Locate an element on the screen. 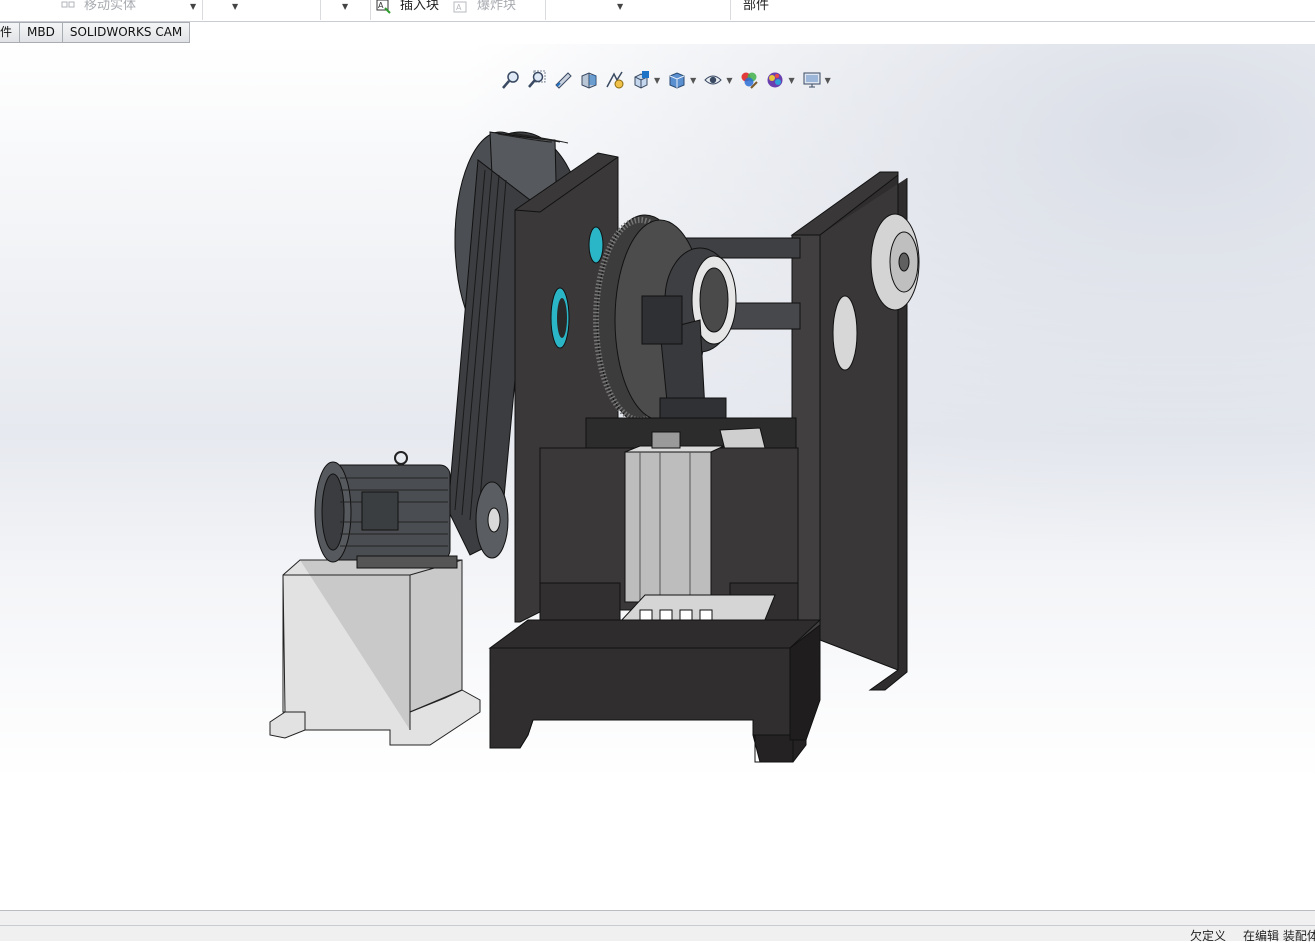 This screenshot has height=943, width=1315. ram-slide is located at coordinates (674, 517).